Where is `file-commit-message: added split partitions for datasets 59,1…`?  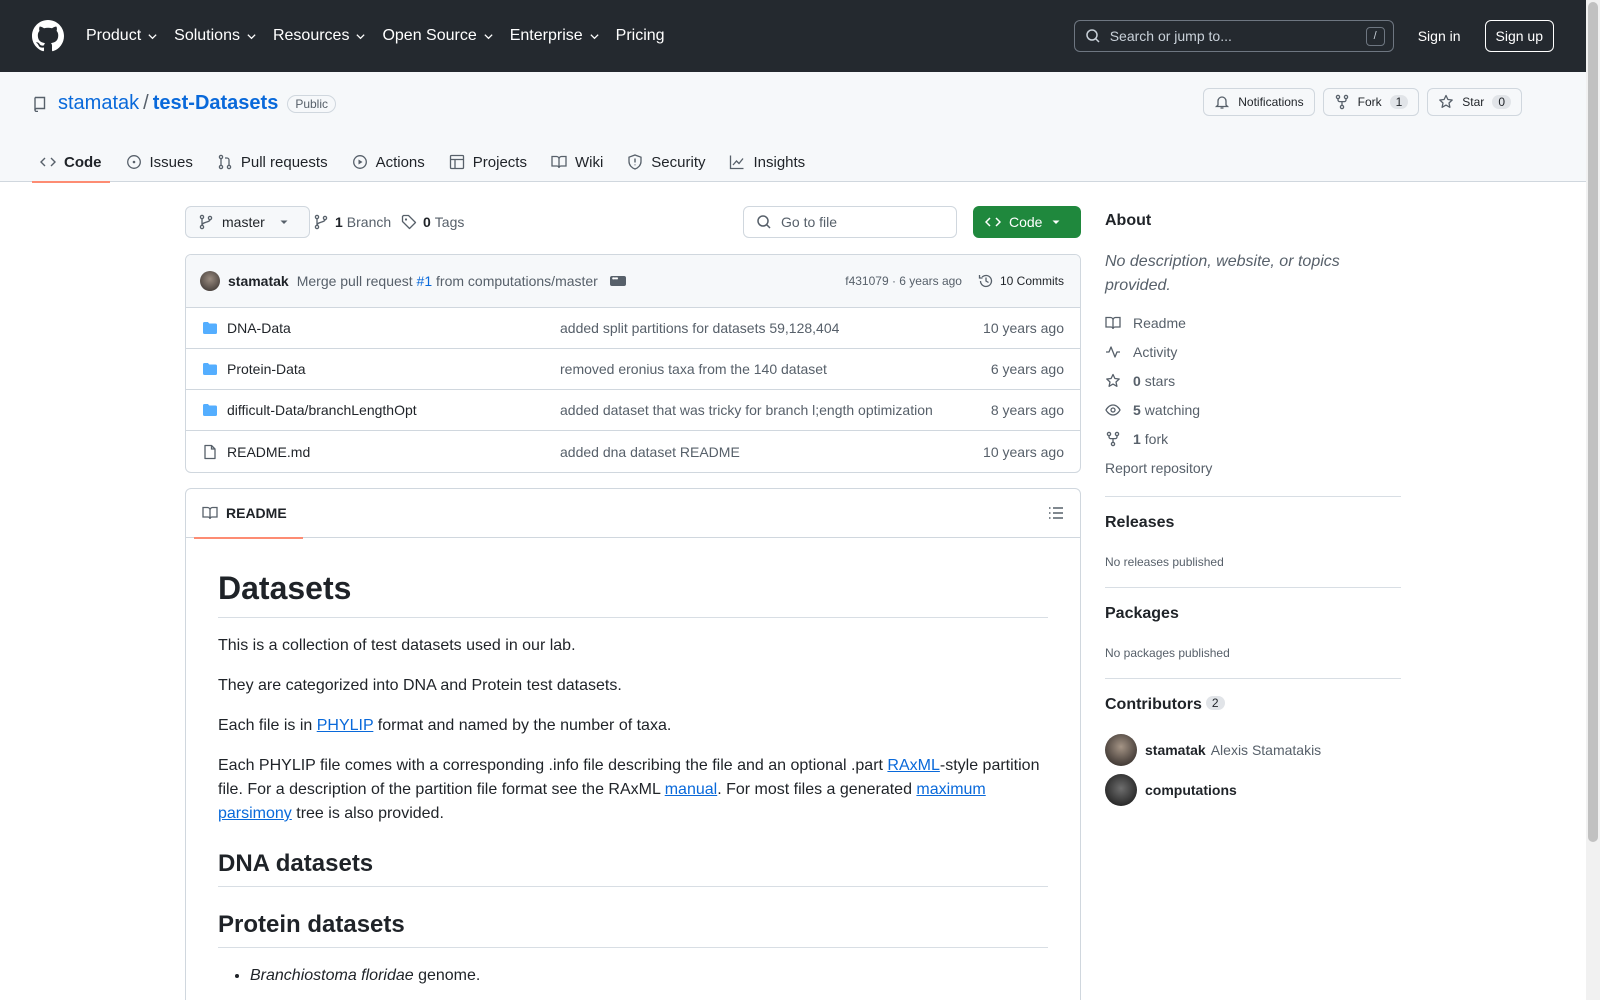
file-commit-message: added split partitions for datasets 59,1… is located at coordinates (699, 328).